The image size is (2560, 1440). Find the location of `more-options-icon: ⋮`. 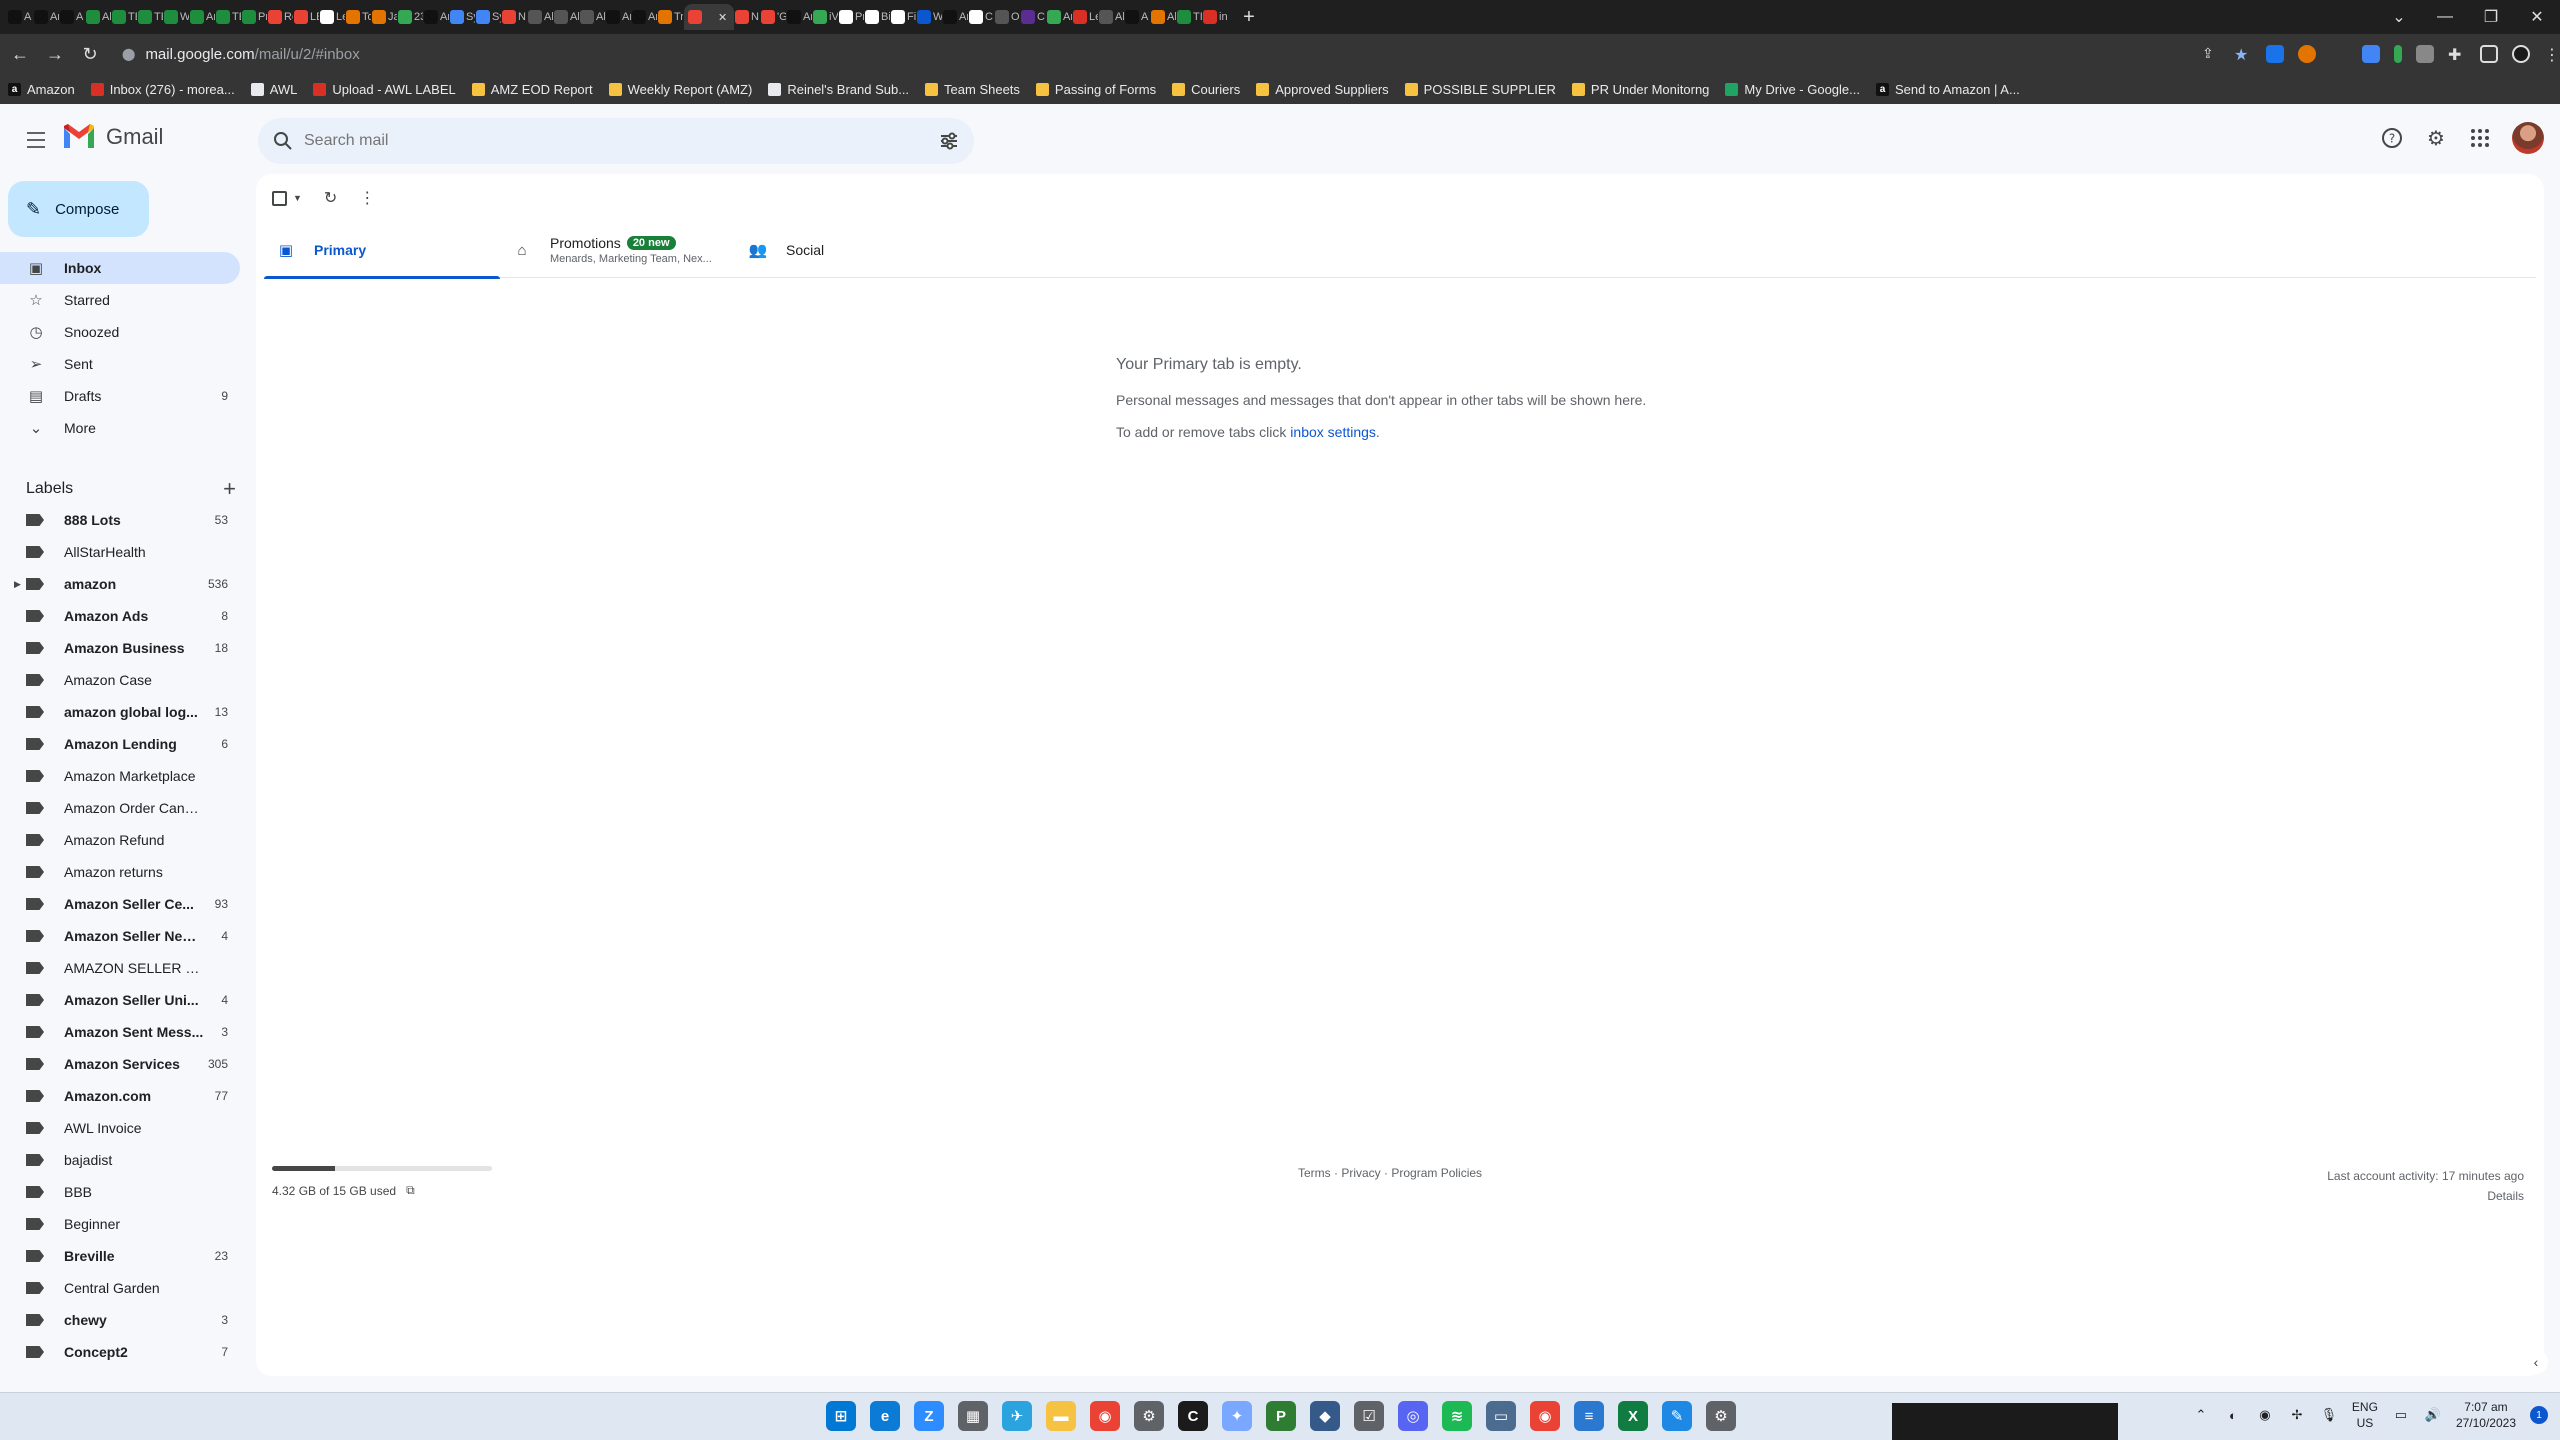

more-options-icon: ⋮ is located at coordinates (367, 198).